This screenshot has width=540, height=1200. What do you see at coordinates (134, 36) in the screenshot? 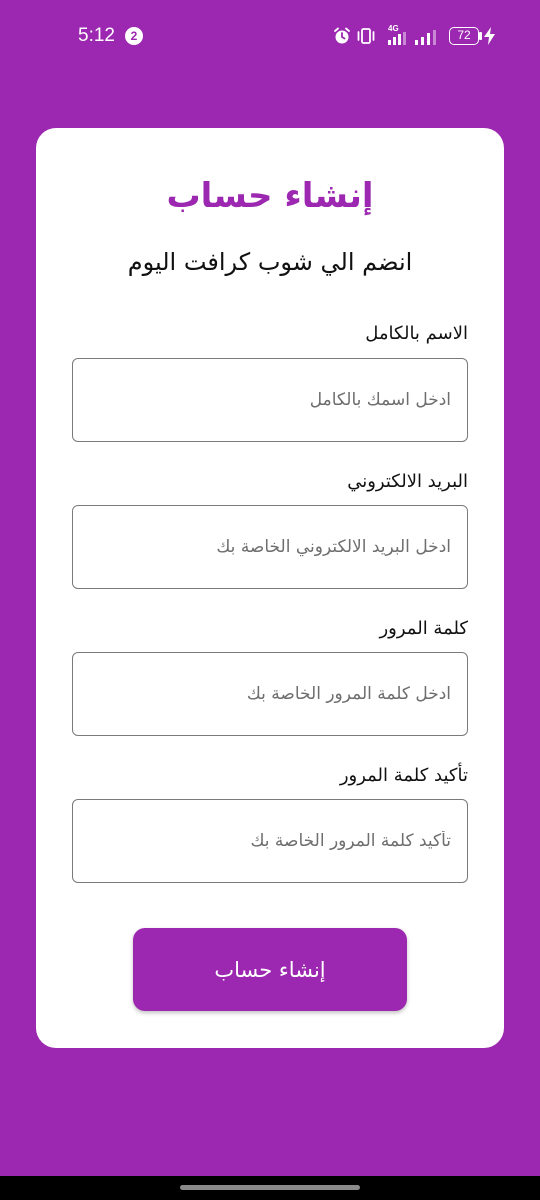
I see `notification-count-badge: 2` at bounding box center [134, 36].